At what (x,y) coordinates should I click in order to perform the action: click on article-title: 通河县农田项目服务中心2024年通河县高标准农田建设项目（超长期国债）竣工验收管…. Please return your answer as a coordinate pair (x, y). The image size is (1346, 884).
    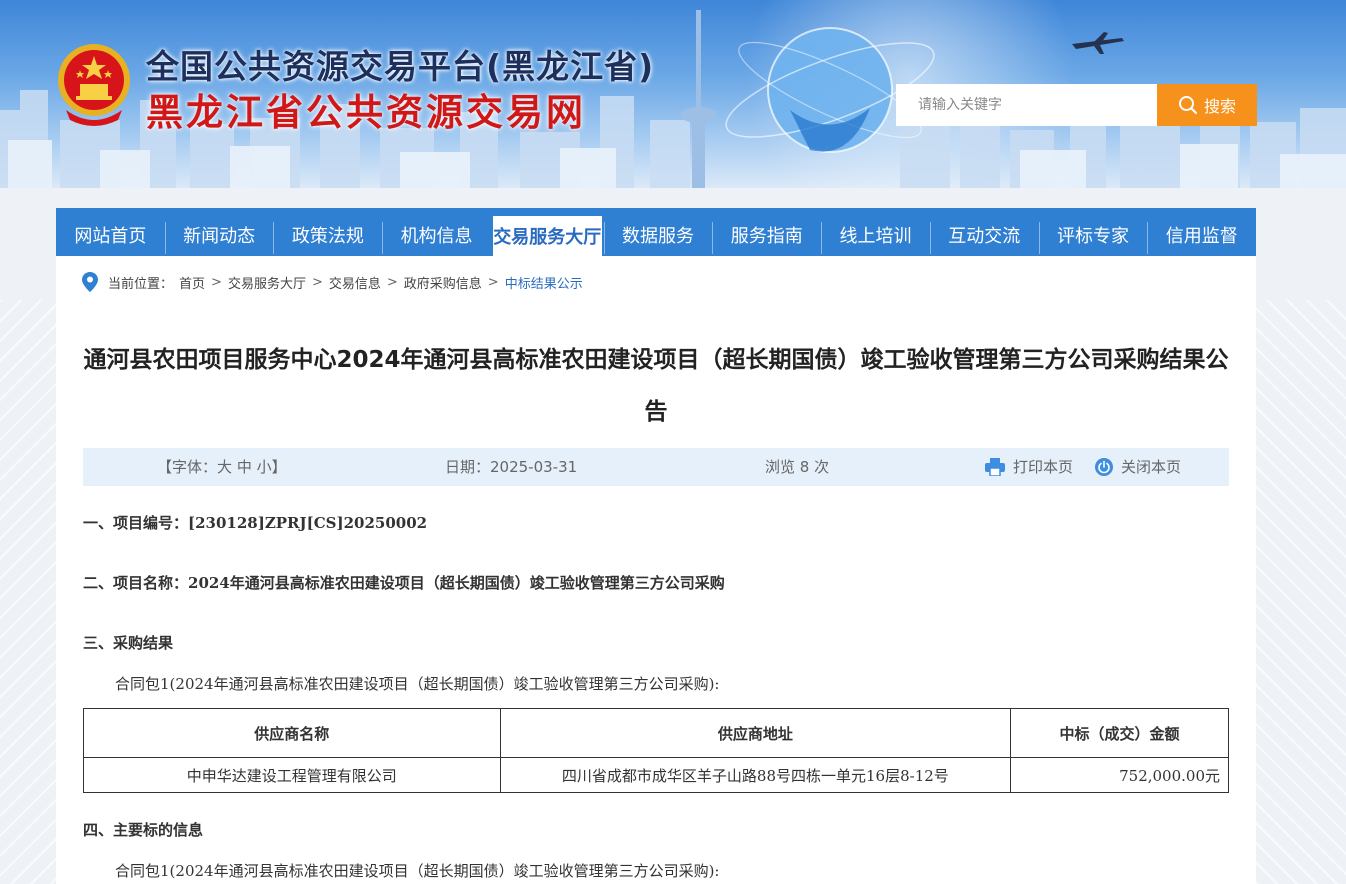
    Looking at the image, I should click on (656, 386).